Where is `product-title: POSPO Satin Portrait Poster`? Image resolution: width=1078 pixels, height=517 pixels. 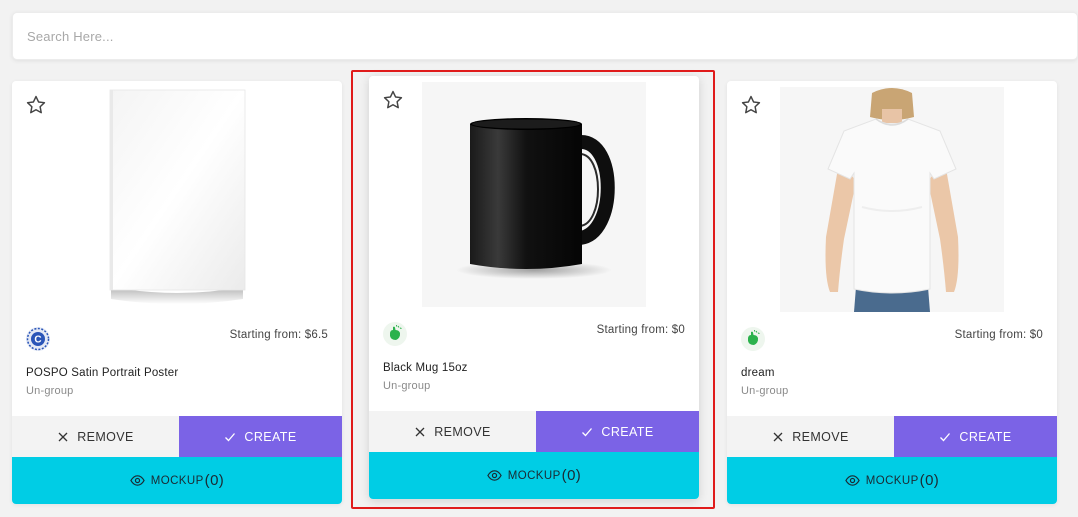 product-title: POSPO Satin Portrait Poster is located at coordinates (102, 373).